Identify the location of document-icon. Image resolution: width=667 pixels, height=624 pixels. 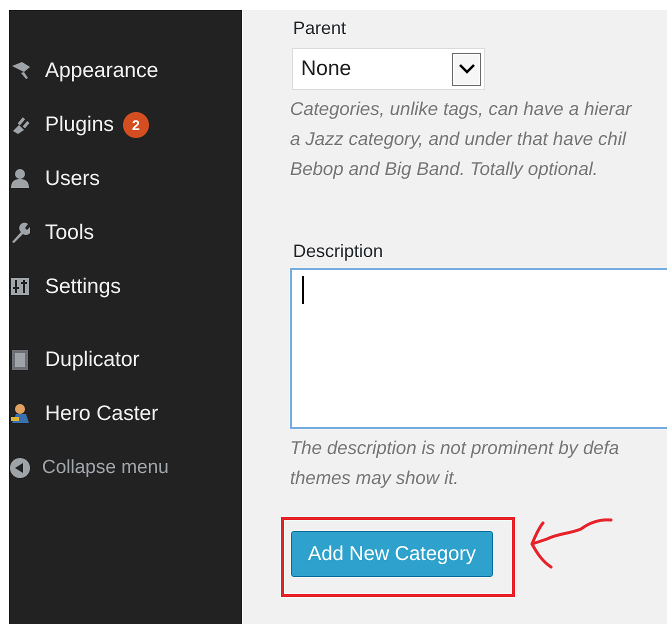
(20, 360).